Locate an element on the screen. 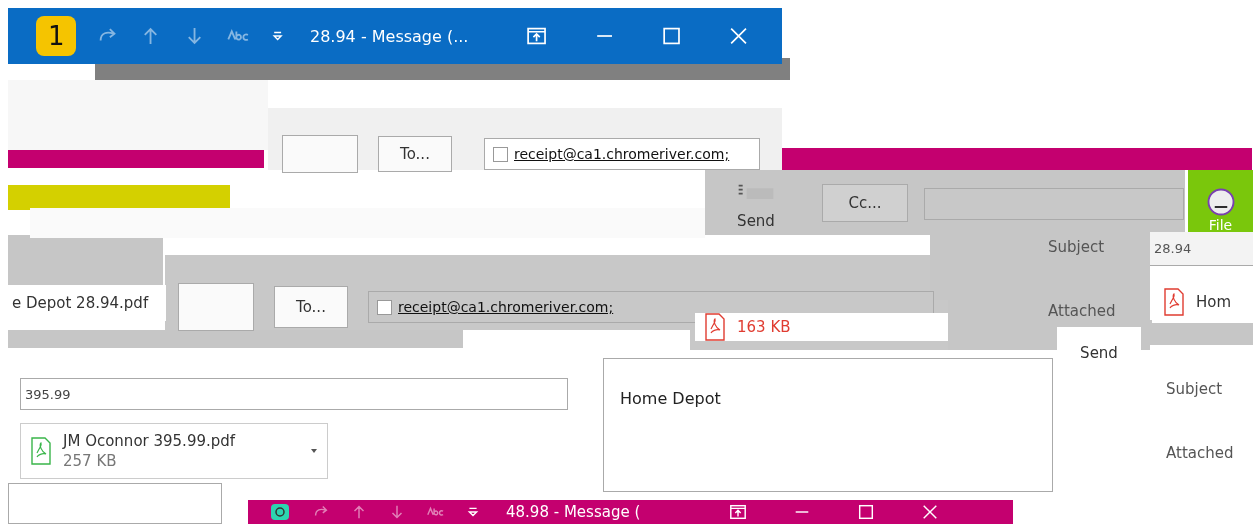 This screenshot has height=524, width=1260. to-field: receipt@ca1.chromeriver.com; is located at coordinates (622, 154).